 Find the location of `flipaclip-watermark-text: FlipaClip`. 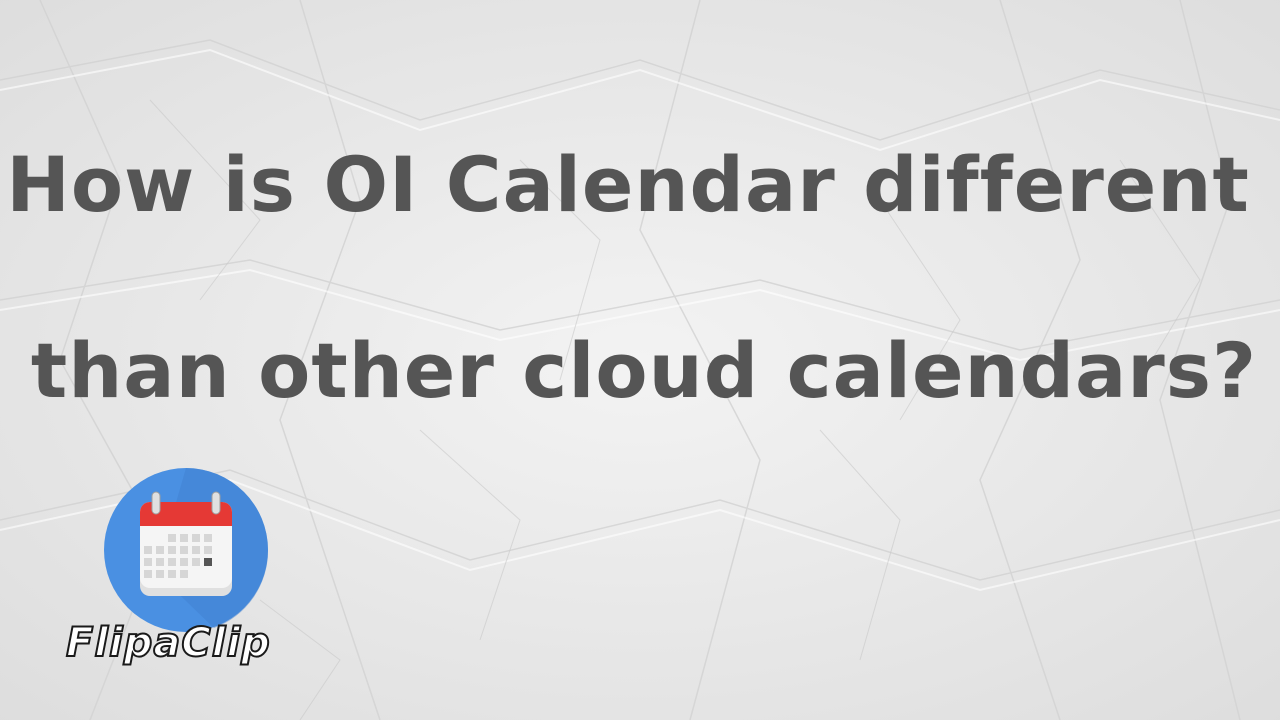

flipaclip-watermark-text: FlipaClip is located at coordinates (168, 643).